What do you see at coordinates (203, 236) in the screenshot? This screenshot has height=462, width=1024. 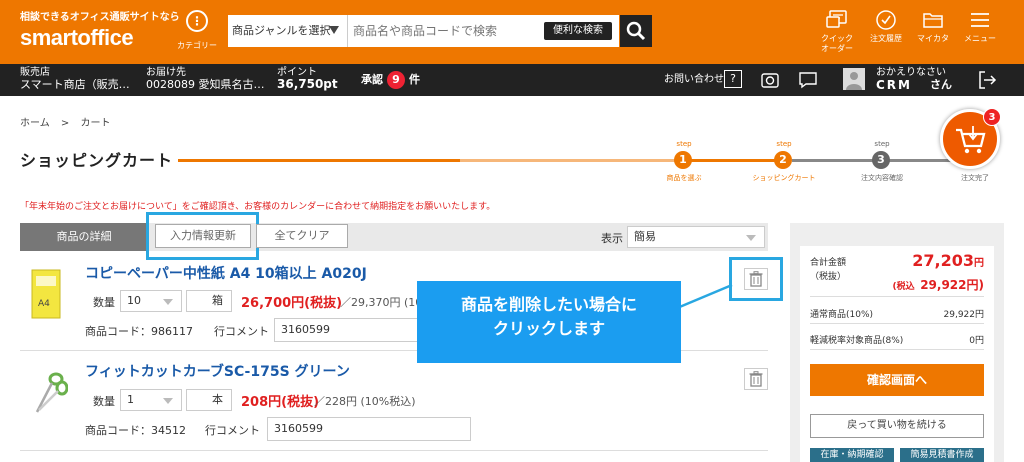 I see `update-input-button: 入力情報更新` at bounding box center [203, 236].